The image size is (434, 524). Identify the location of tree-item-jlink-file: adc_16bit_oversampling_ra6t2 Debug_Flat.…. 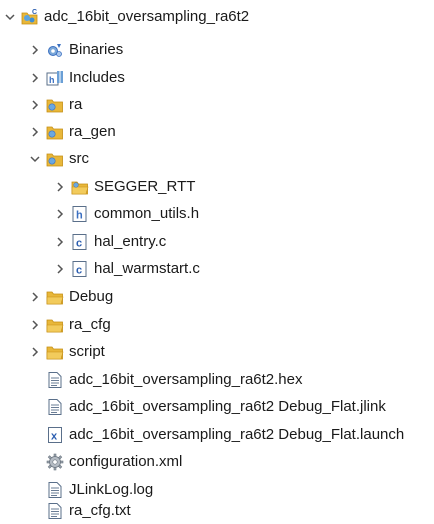
(216, 407).